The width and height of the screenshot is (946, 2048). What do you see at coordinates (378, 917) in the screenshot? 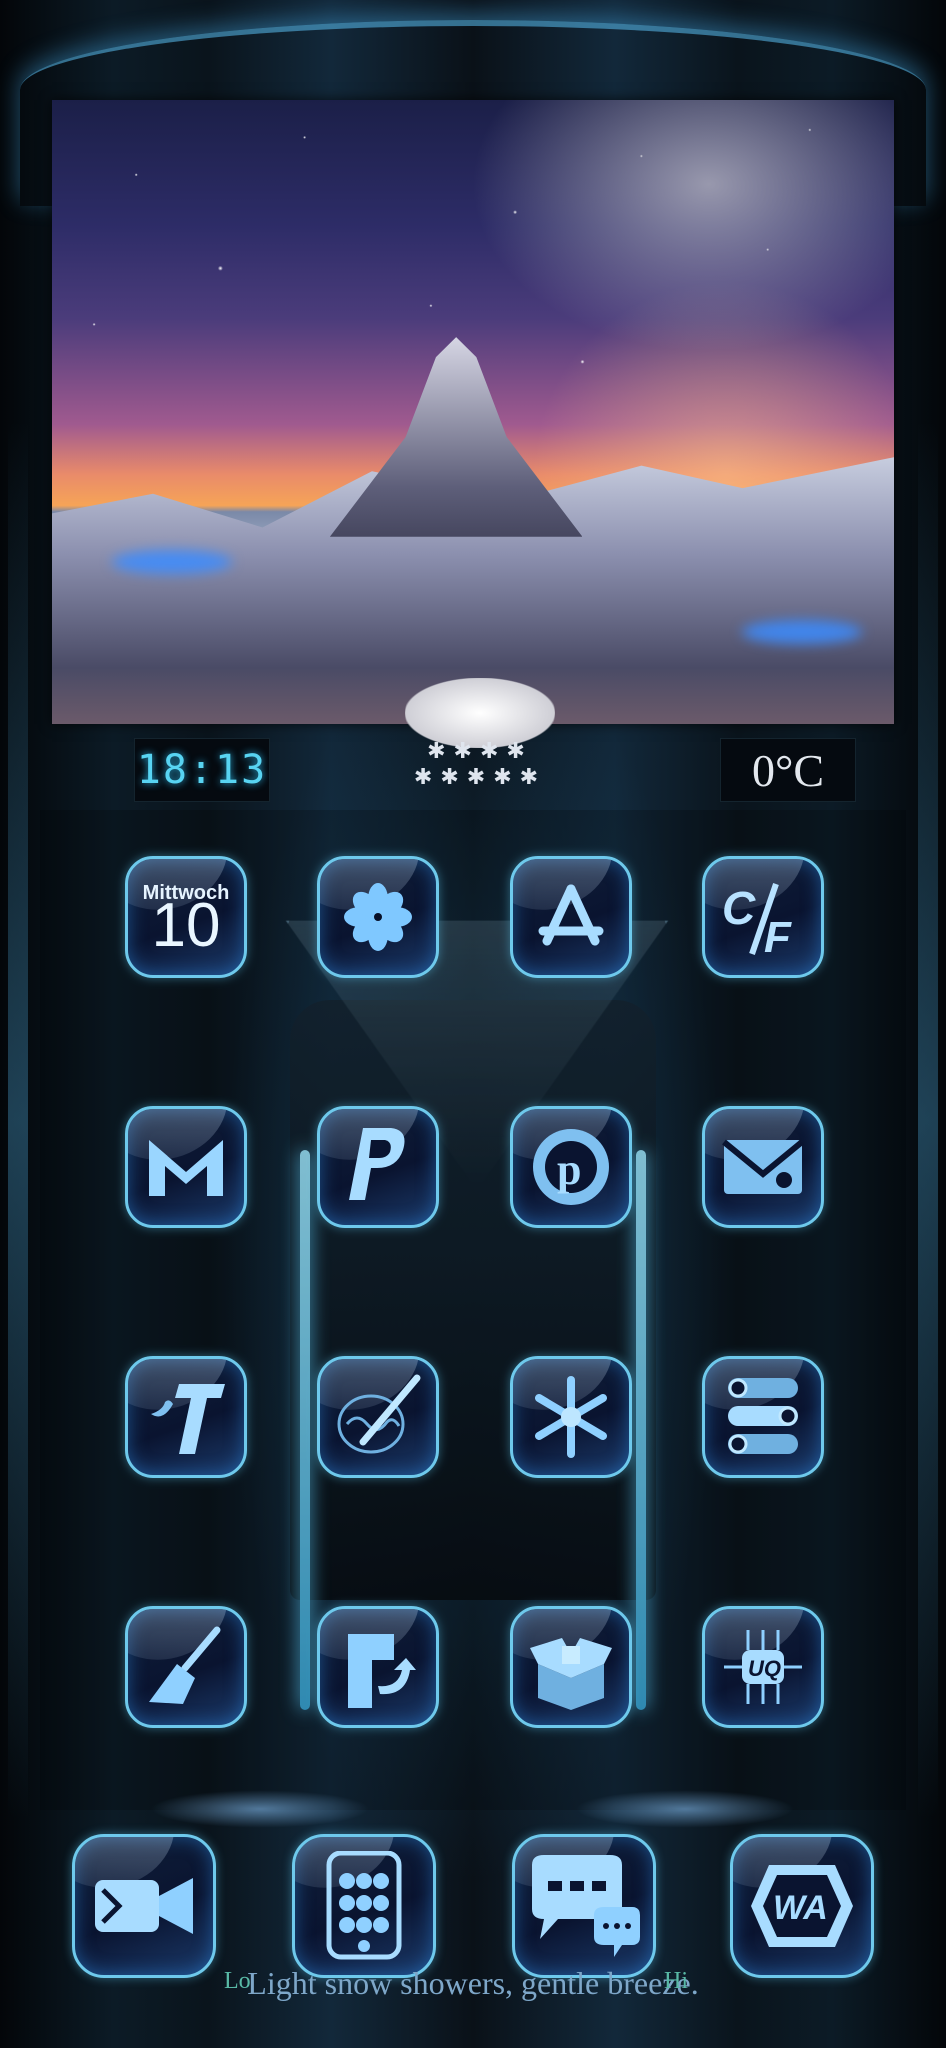
I see `pinwheel-icon` at bounding box center [378, 917].